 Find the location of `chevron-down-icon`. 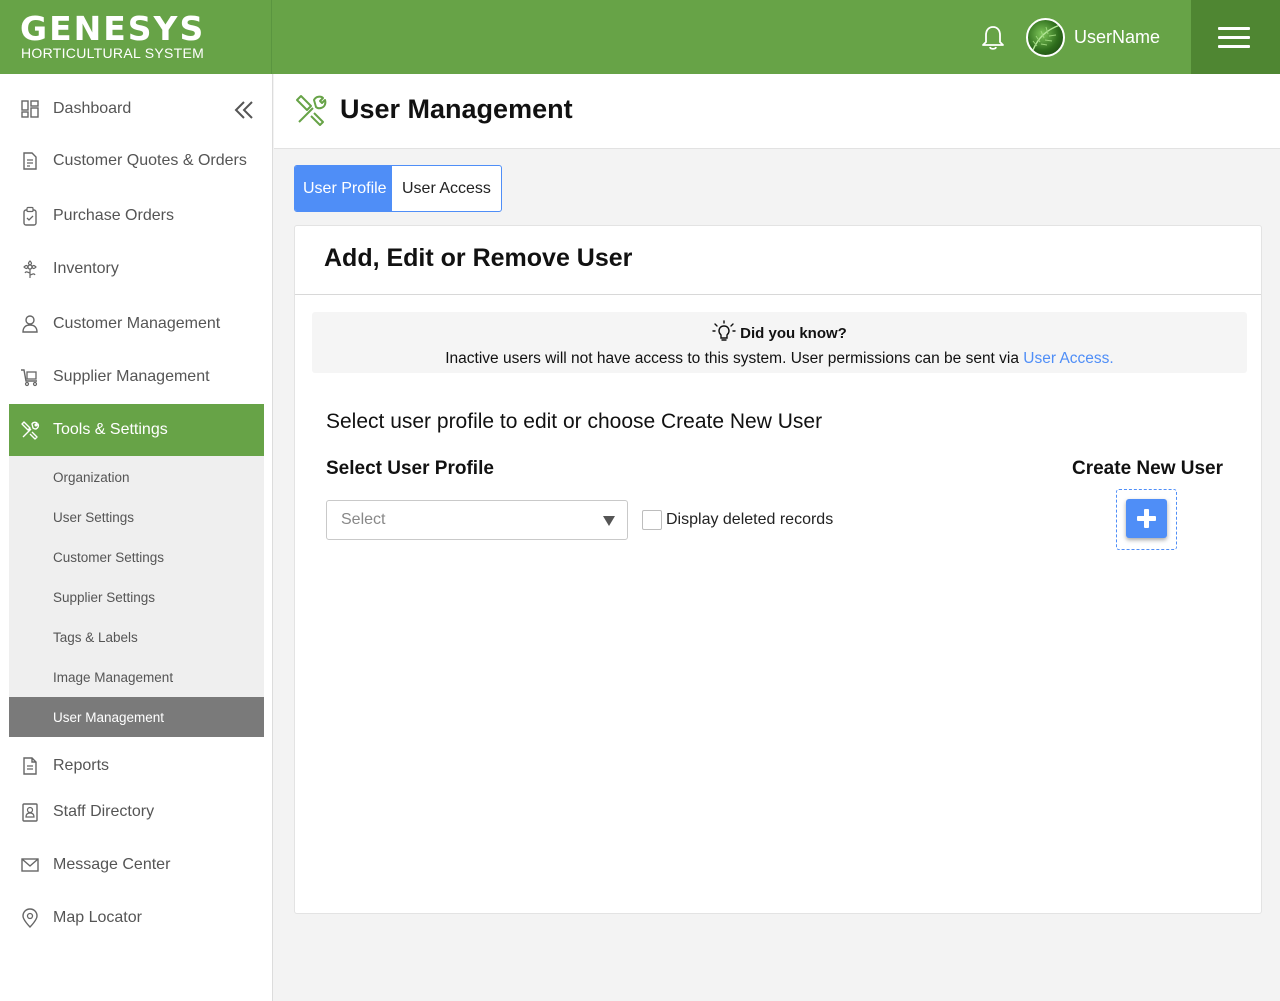

chevron-down-icon is located at coordinates (609, 521).